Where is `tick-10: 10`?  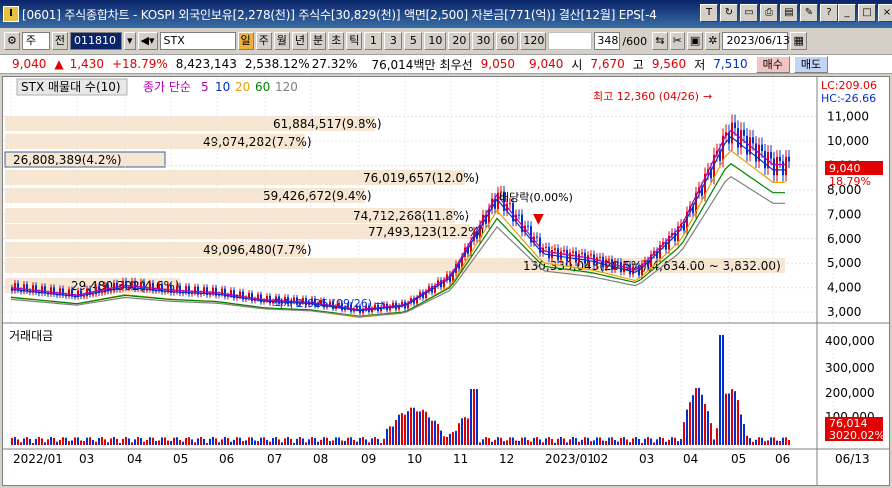 tick-10: 10 is located at coordinates (435, 41).